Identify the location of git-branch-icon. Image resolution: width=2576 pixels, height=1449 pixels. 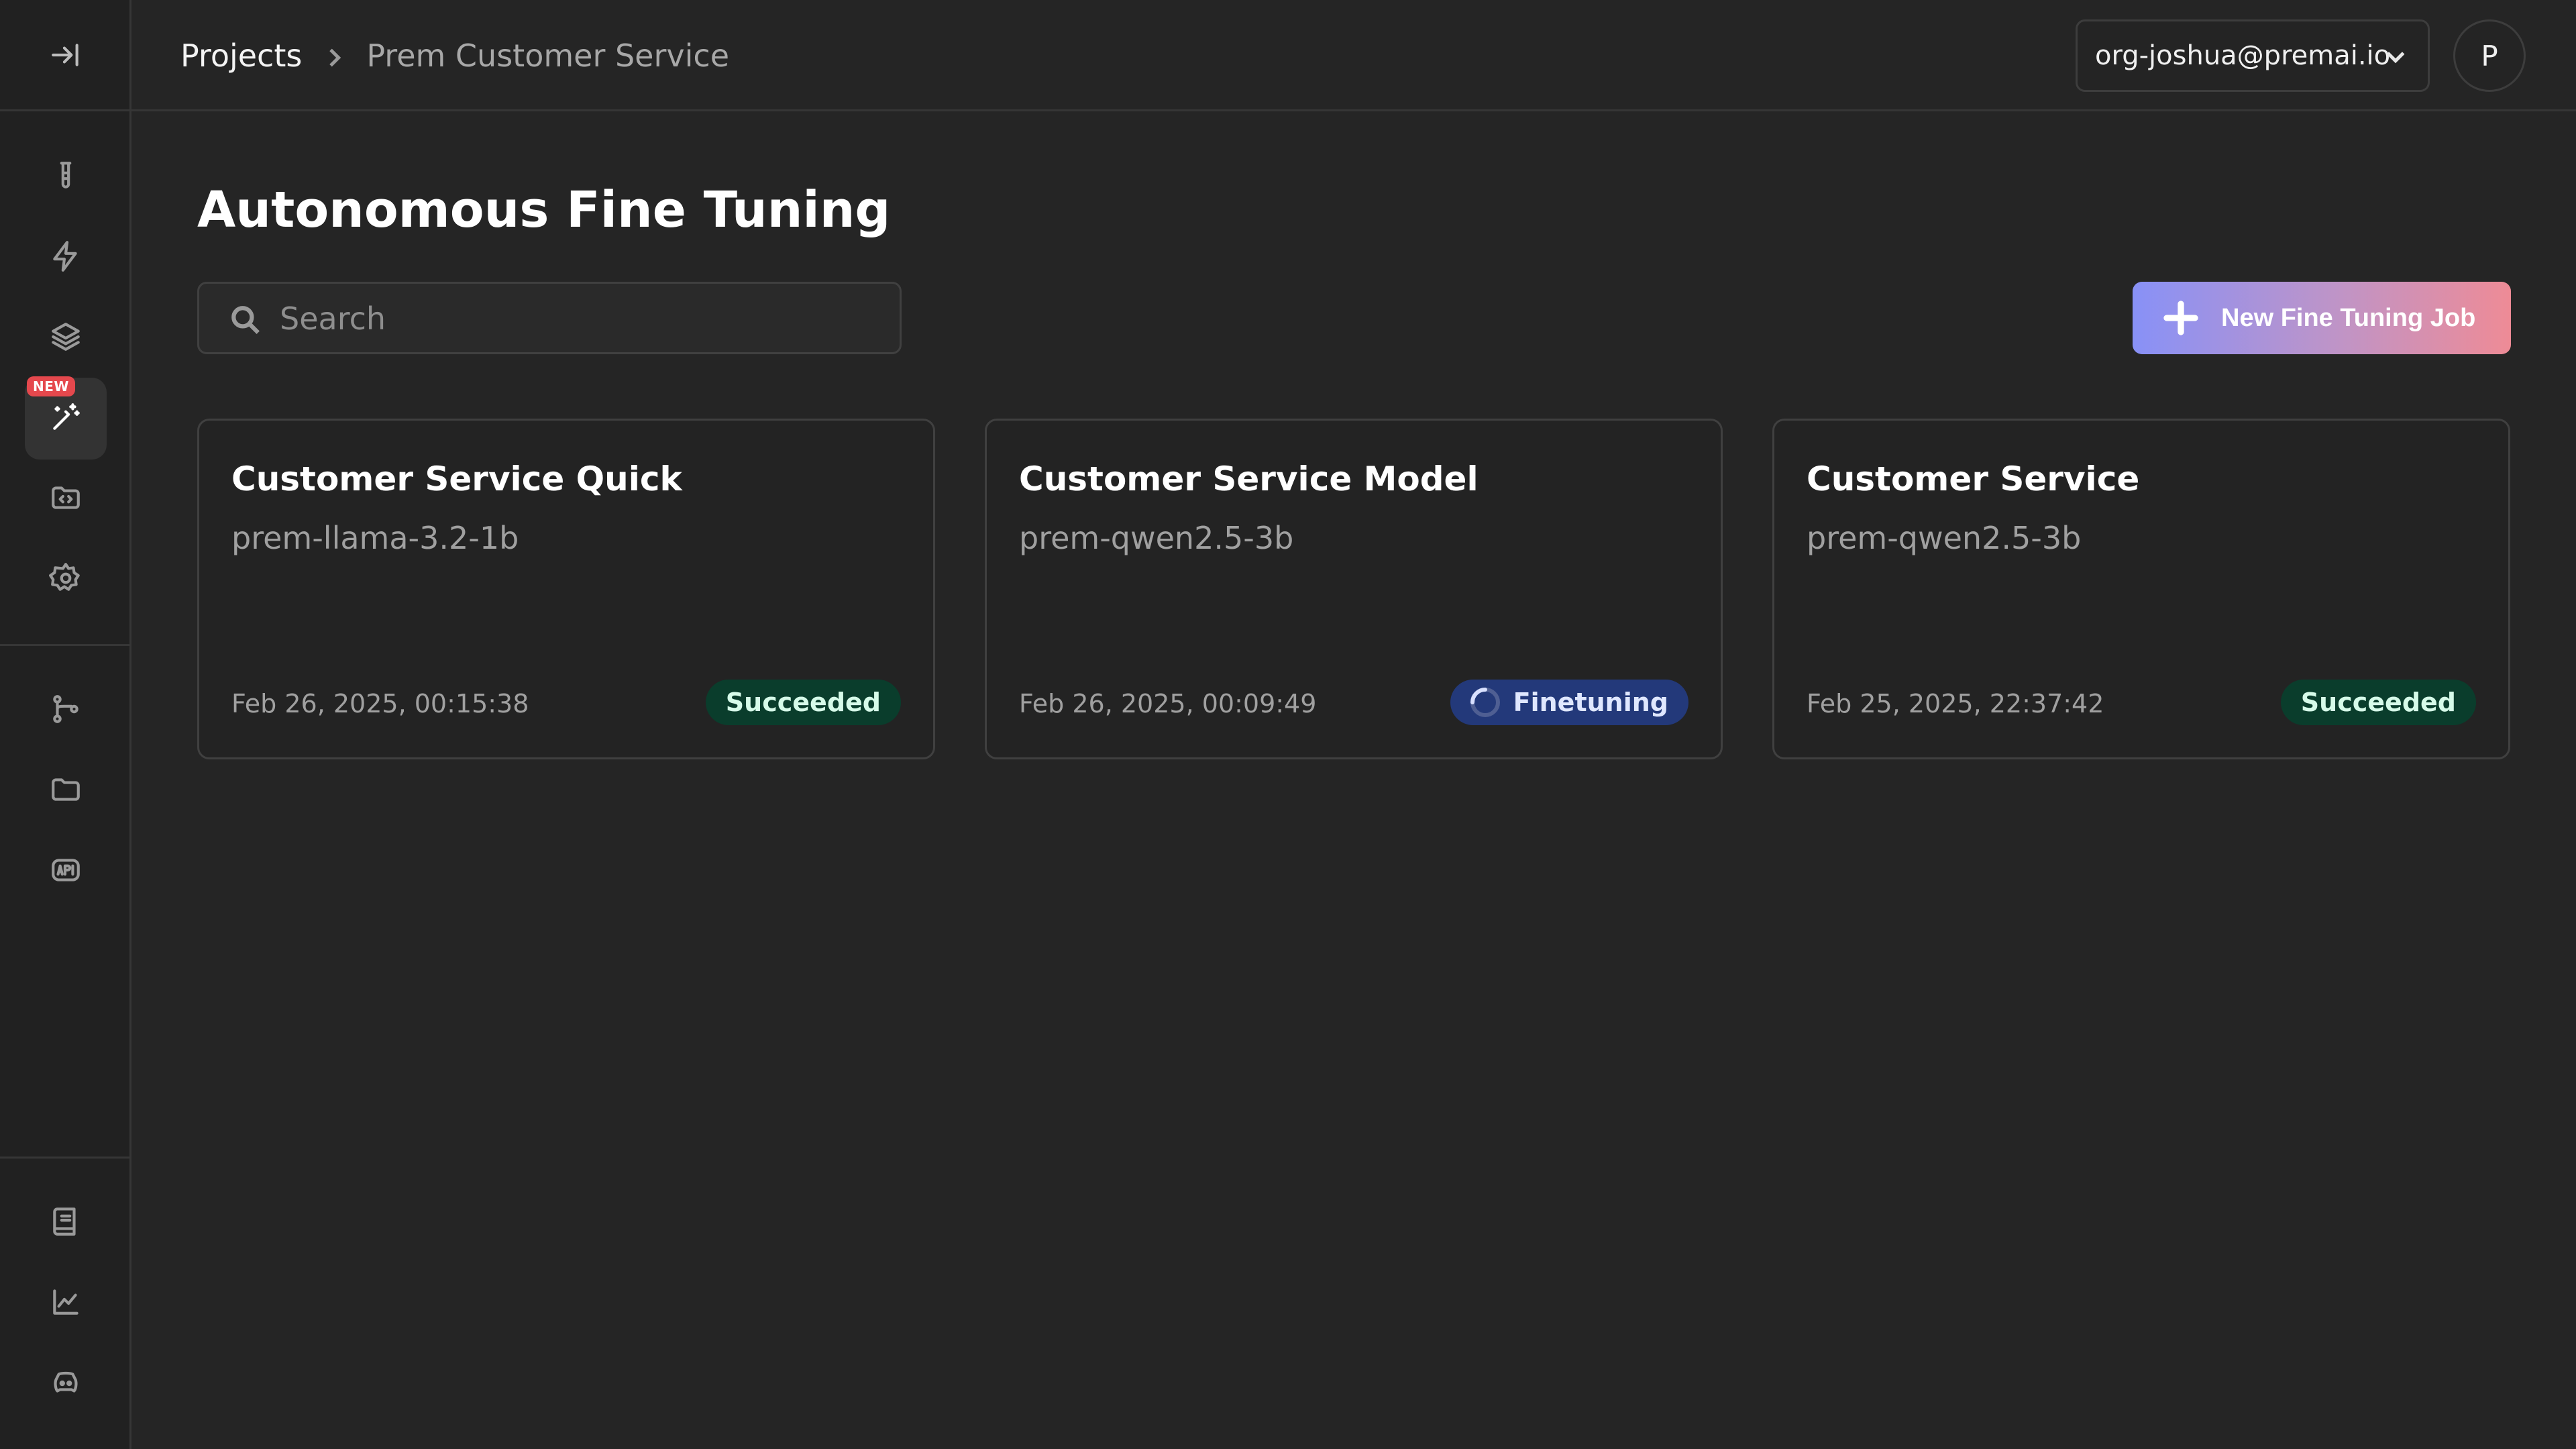
(66, 710).